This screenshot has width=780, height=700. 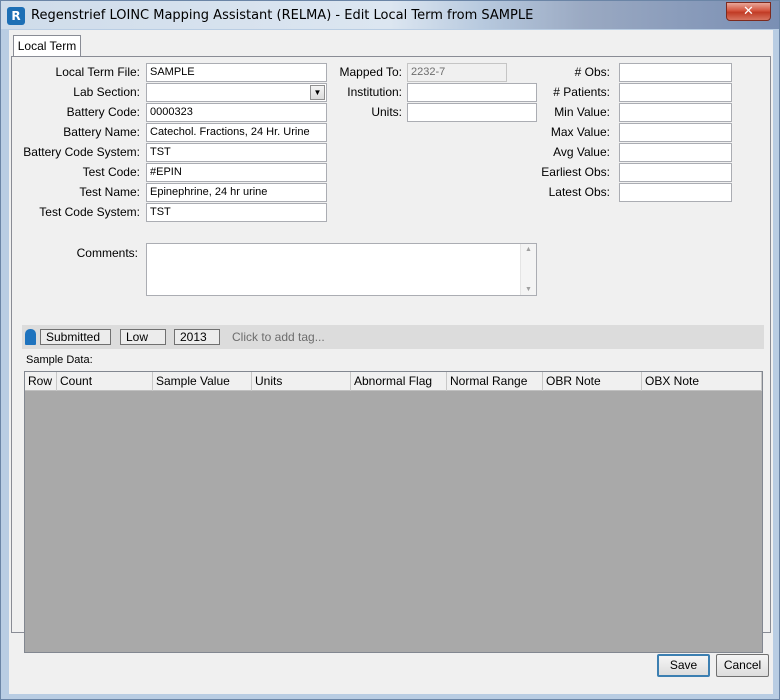 I want to click on comments-textarea: ▲ ▼, so click(x=341, y=269).